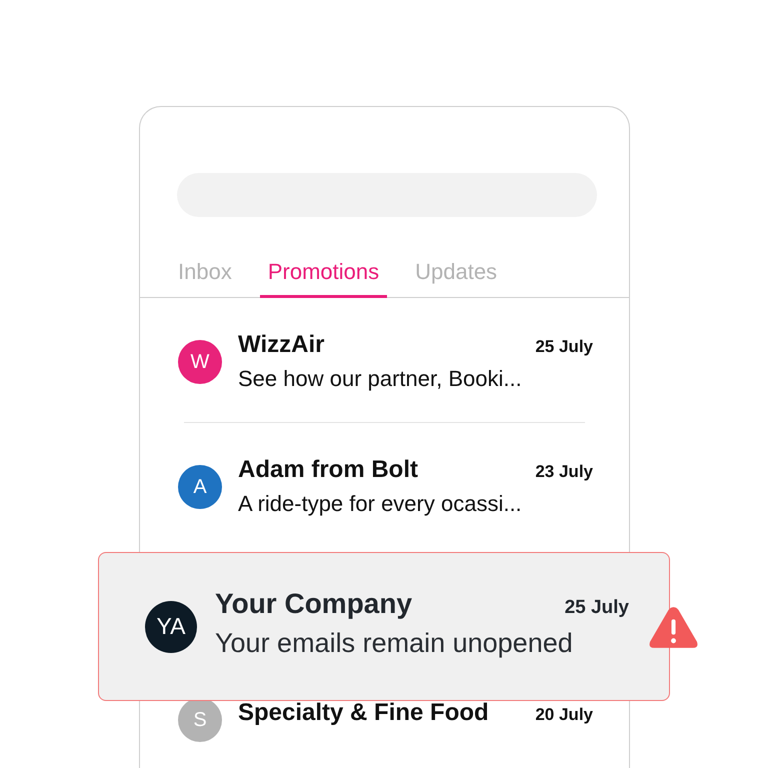 The height and width of the screenshot is (768, 768). I want to click on sender-name: Specialty & Fine Food, so click(363, 713).